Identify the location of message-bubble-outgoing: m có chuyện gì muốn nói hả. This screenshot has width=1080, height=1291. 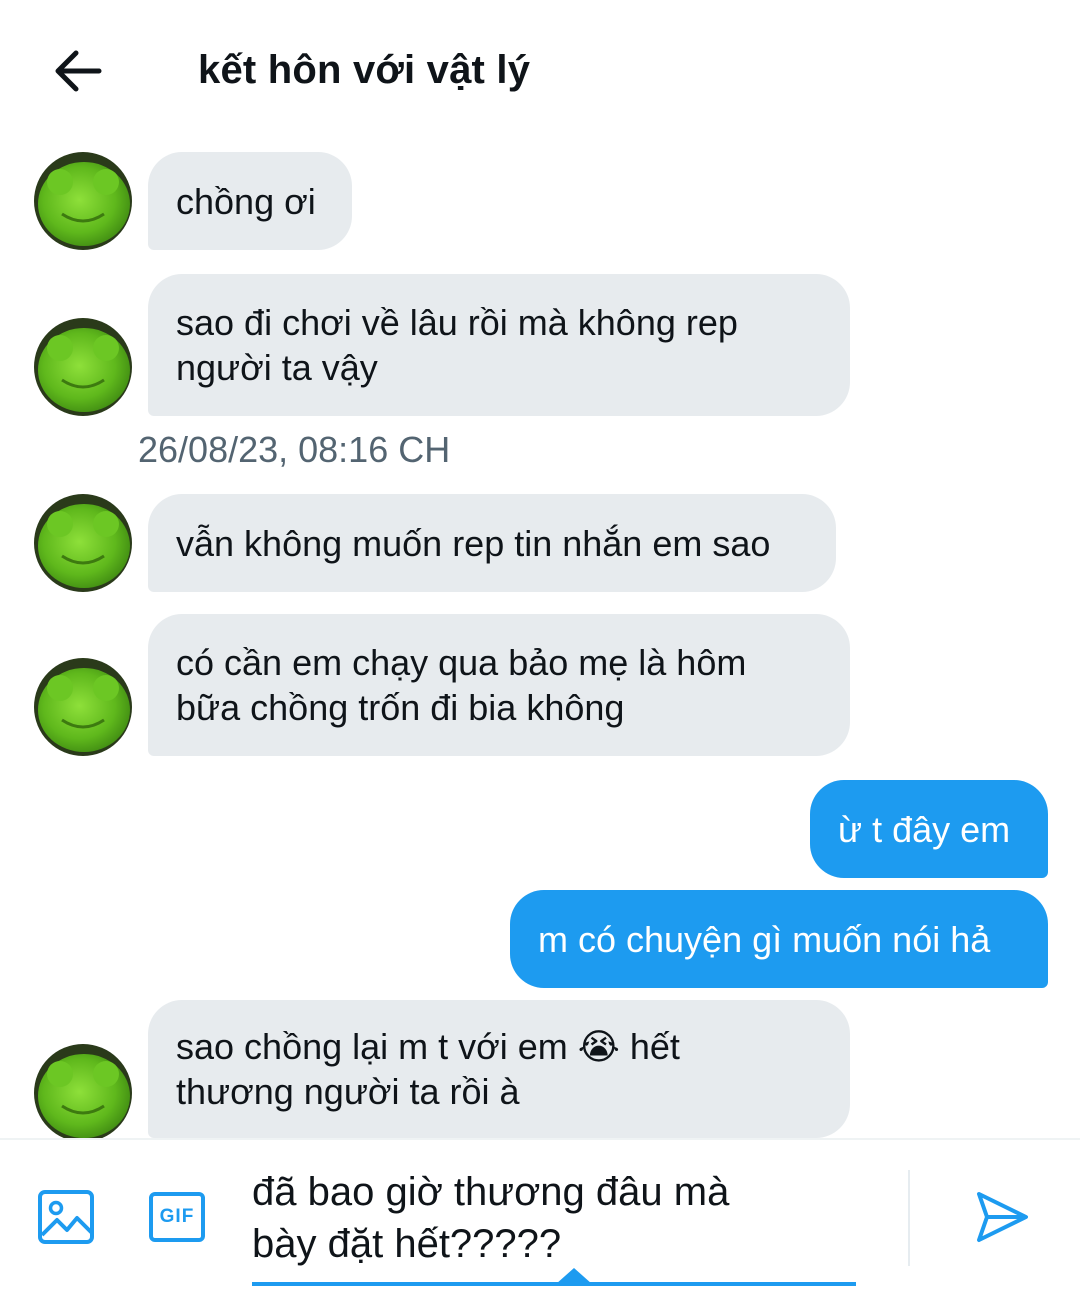
(779, 939).